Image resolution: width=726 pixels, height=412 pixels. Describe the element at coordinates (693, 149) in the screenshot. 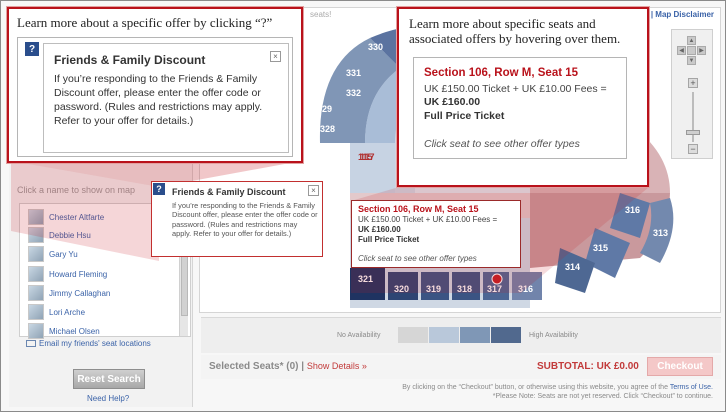

I see `zoom-out-button: −` at that location.